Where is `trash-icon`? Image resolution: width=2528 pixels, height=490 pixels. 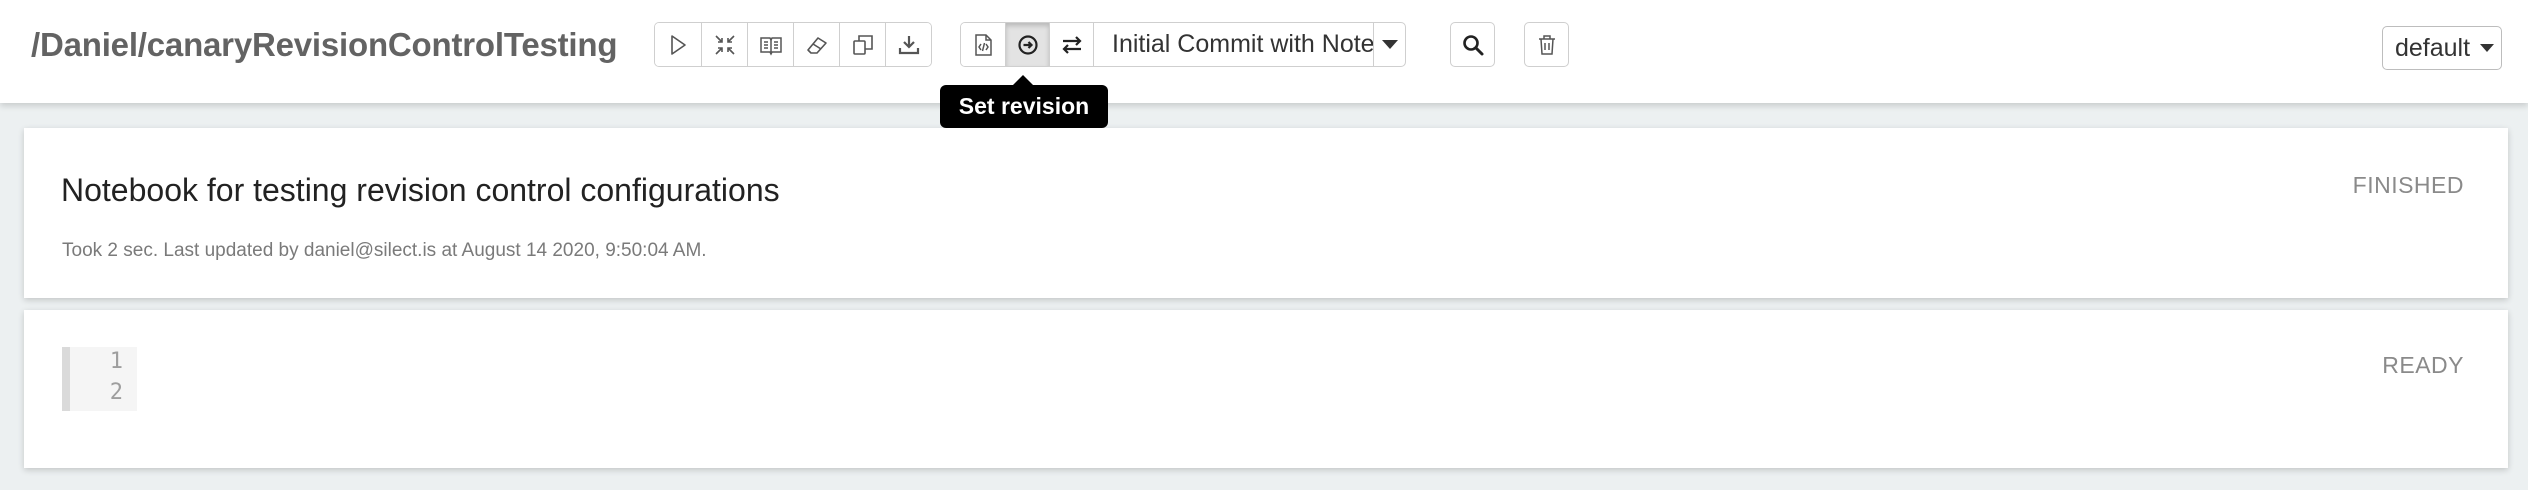
trash-icon is located at coordinates (1546, 44).